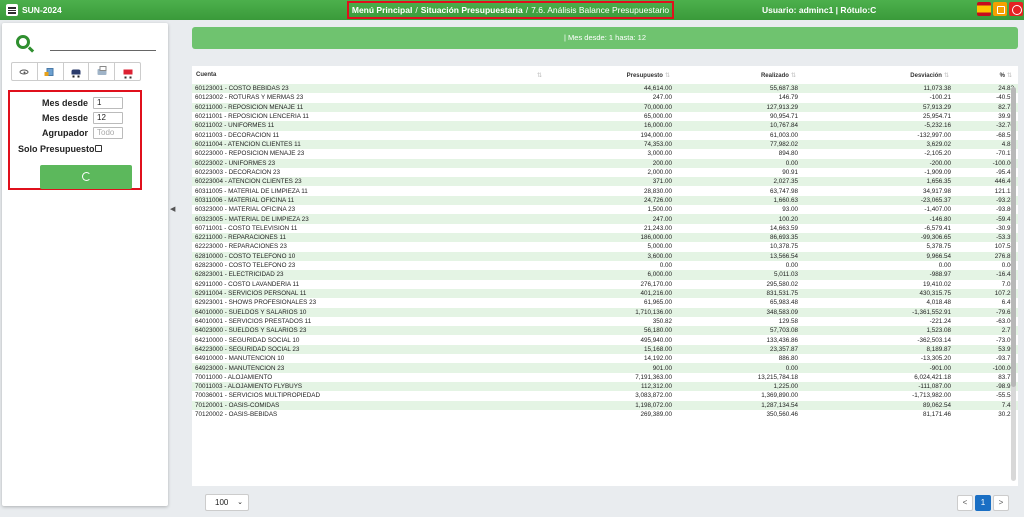  What do you see at coordinates (86, 177) in the screenshot?
I see `refresh-button` at bounding box center [86, 177].